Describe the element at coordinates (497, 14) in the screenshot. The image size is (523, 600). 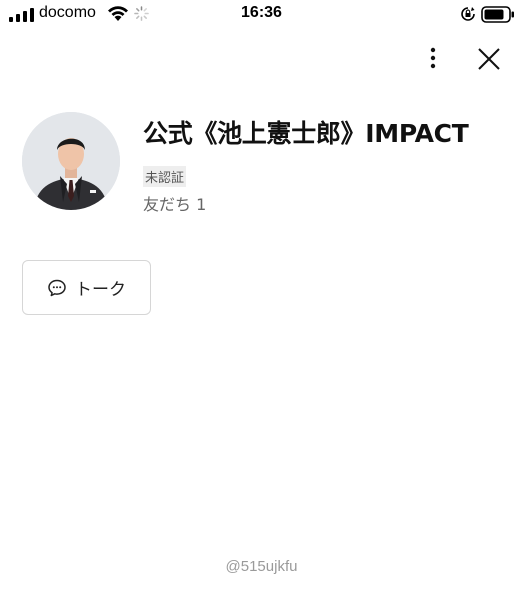
I see `battery-icon` at that location.